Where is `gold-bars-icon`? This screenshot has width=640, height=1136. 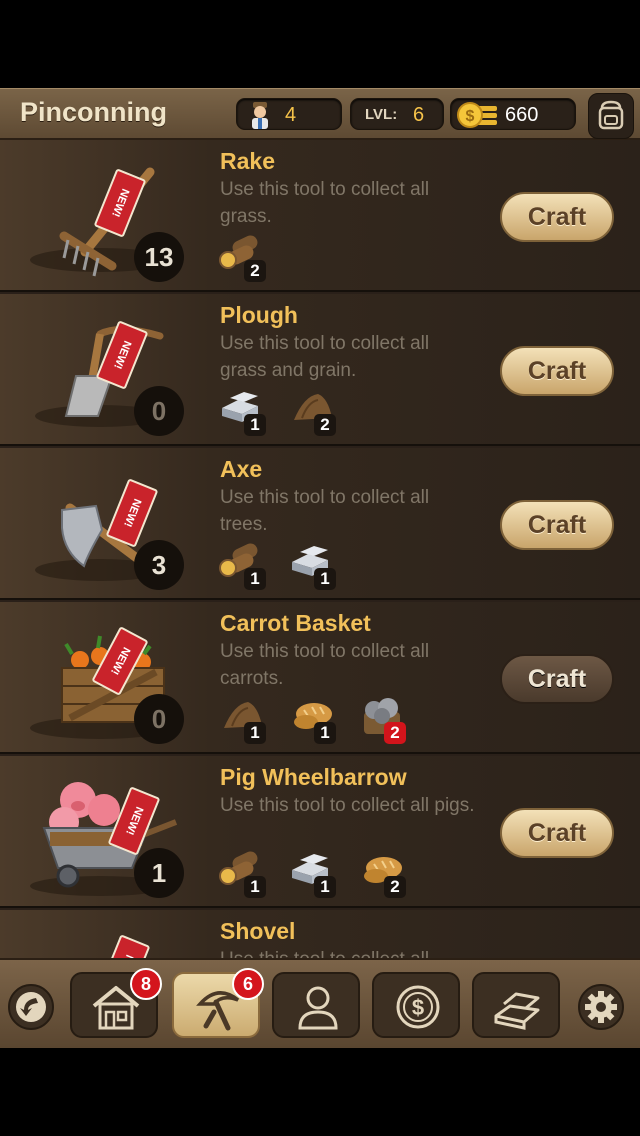 gold-bars-icon is located at coordinates (517, 1011).